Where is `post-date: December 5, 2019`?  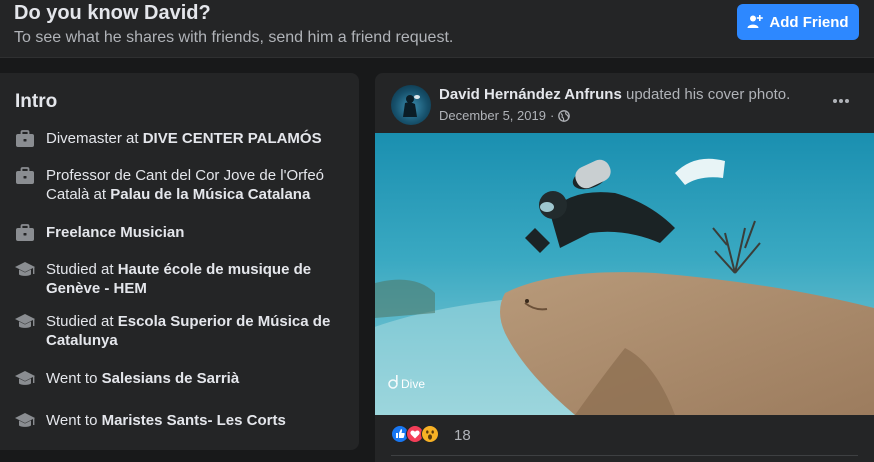
post-date: December 5, 2019 is located at coordinates (492, 115).